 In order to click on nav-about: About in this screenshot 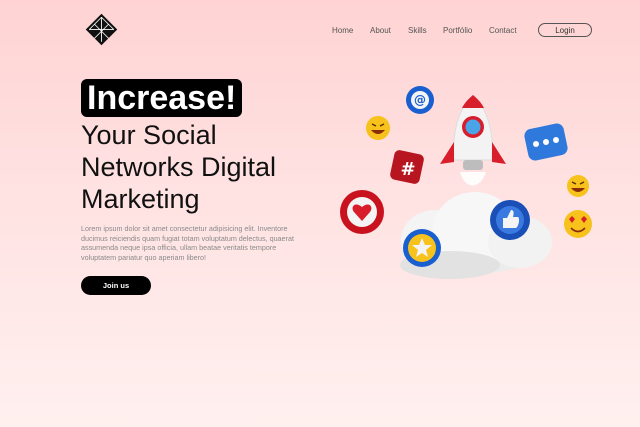, I will do `click(380, 30)`.